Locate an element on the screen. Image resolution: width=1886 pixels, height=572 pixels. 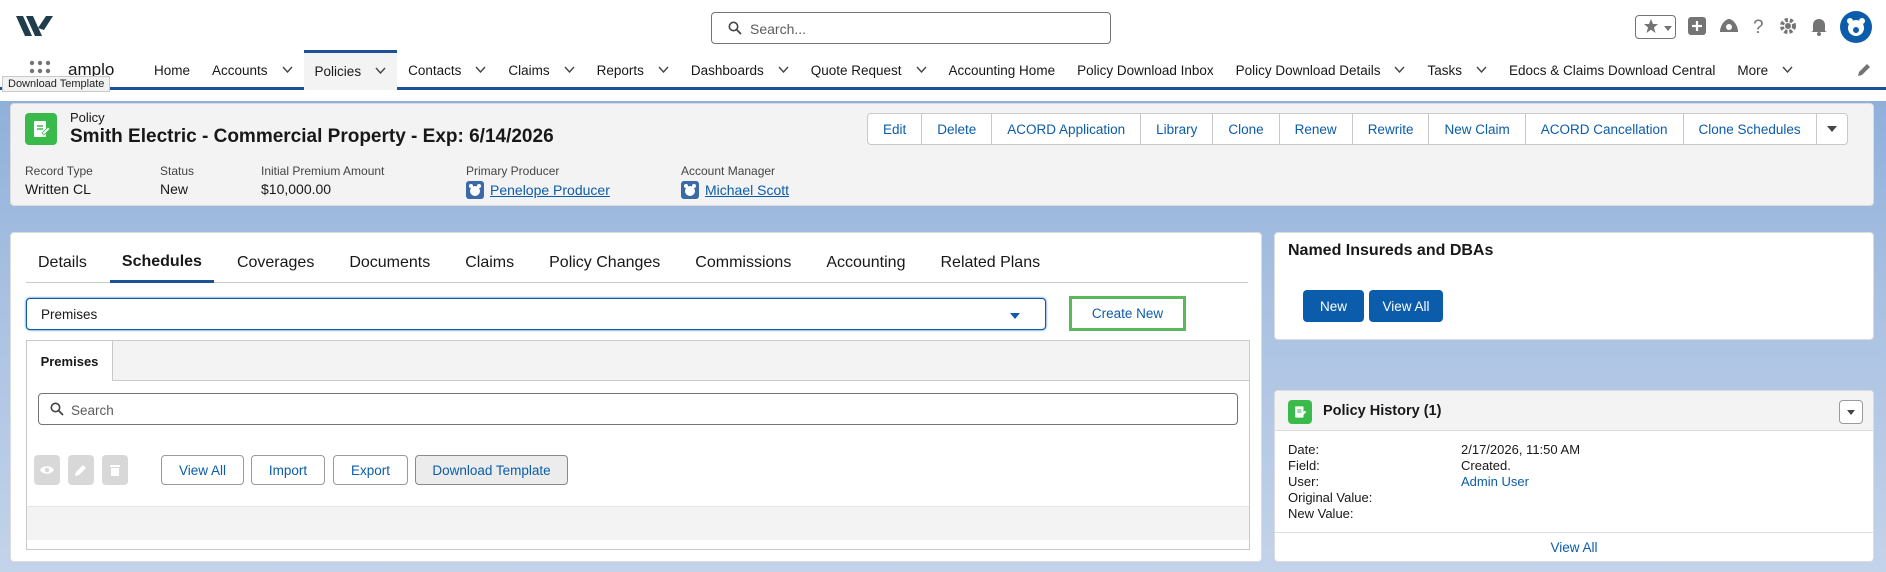
gear-icon is located at coordinates (1788, 27).